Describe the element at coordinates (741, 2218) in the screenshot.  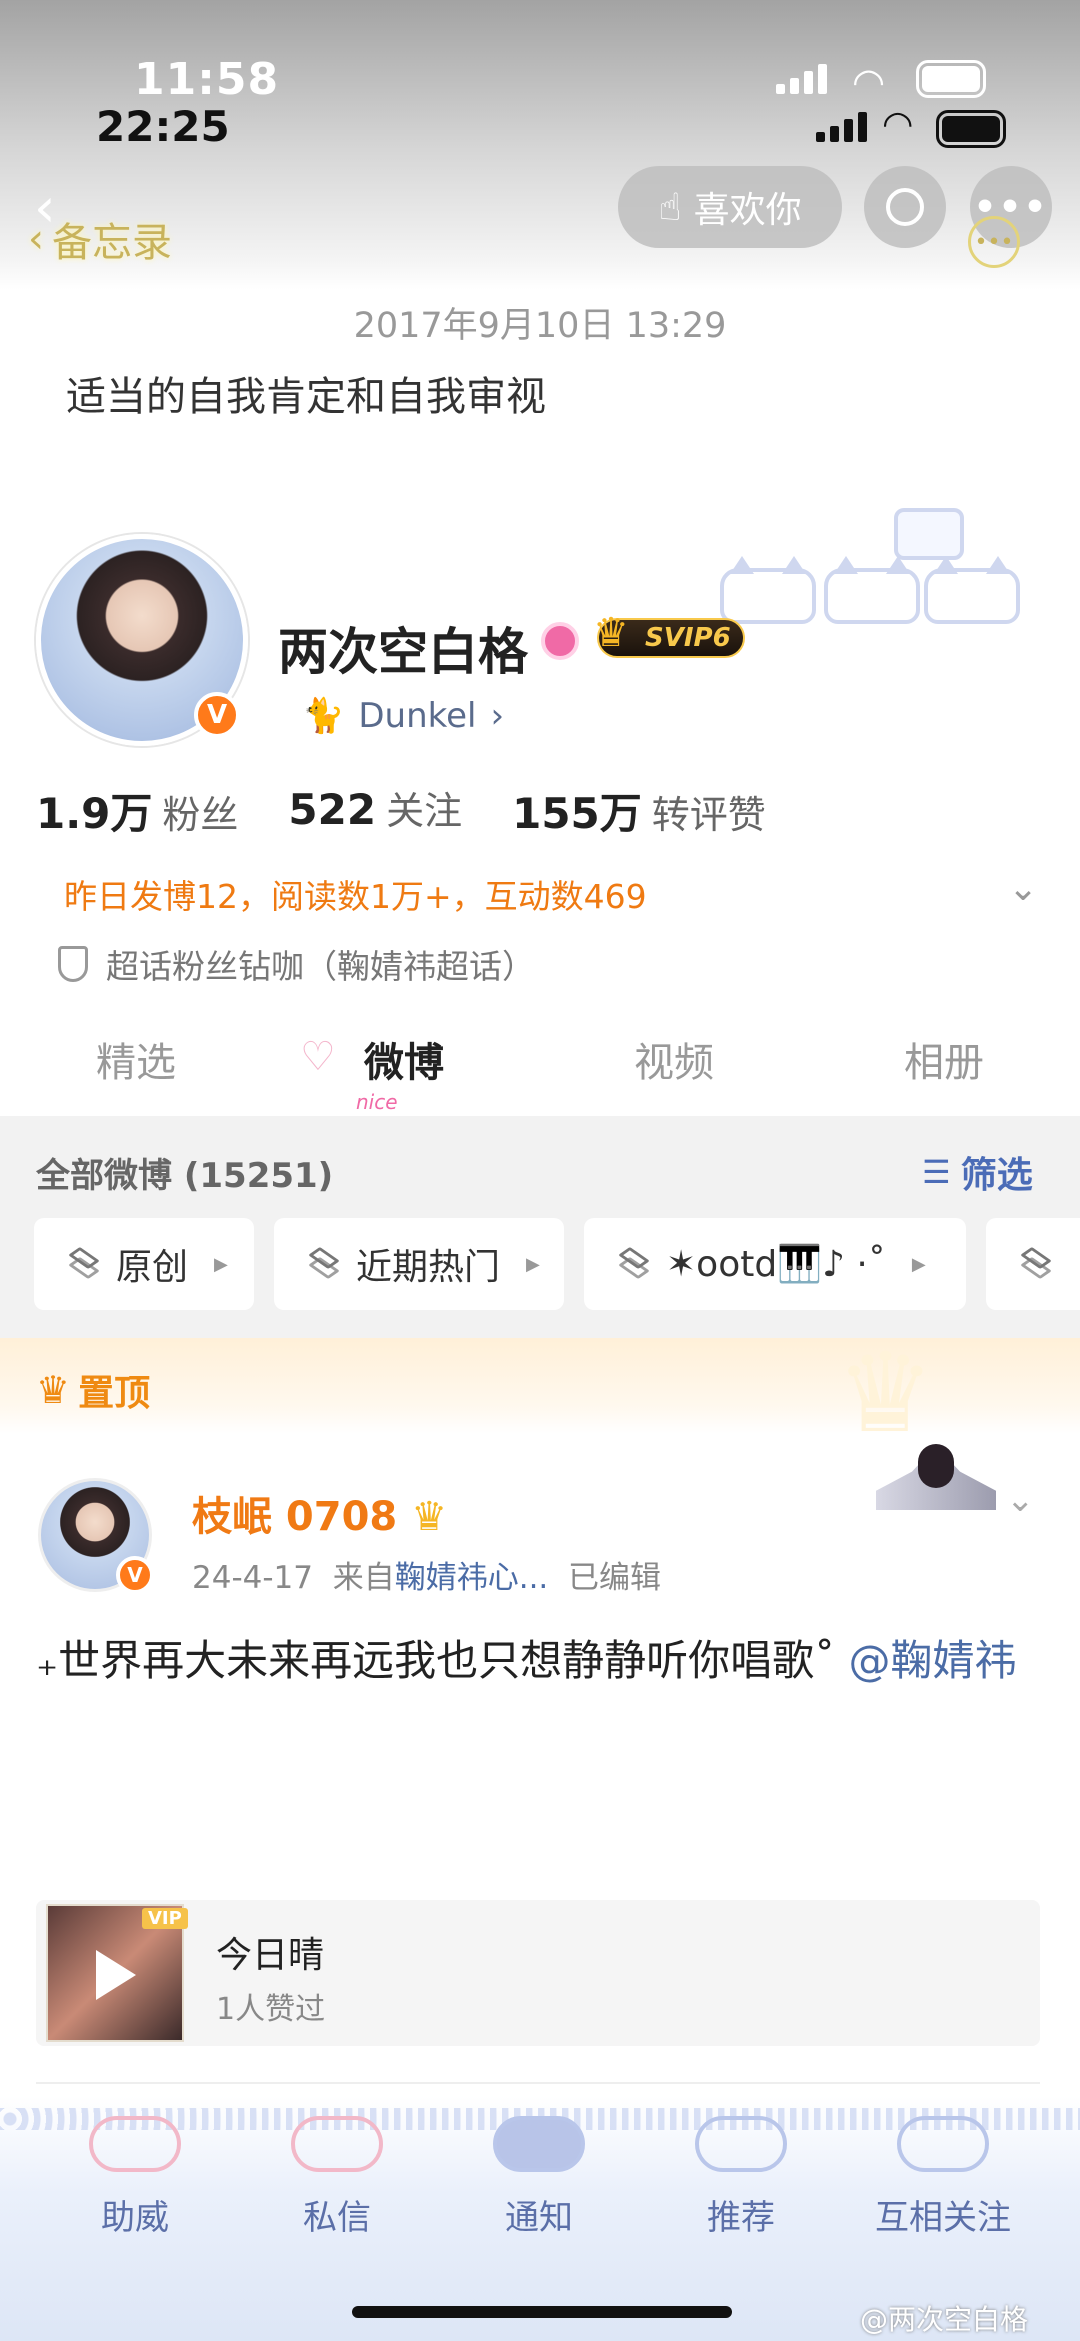
I see `nav-label: 推荐` at that location.